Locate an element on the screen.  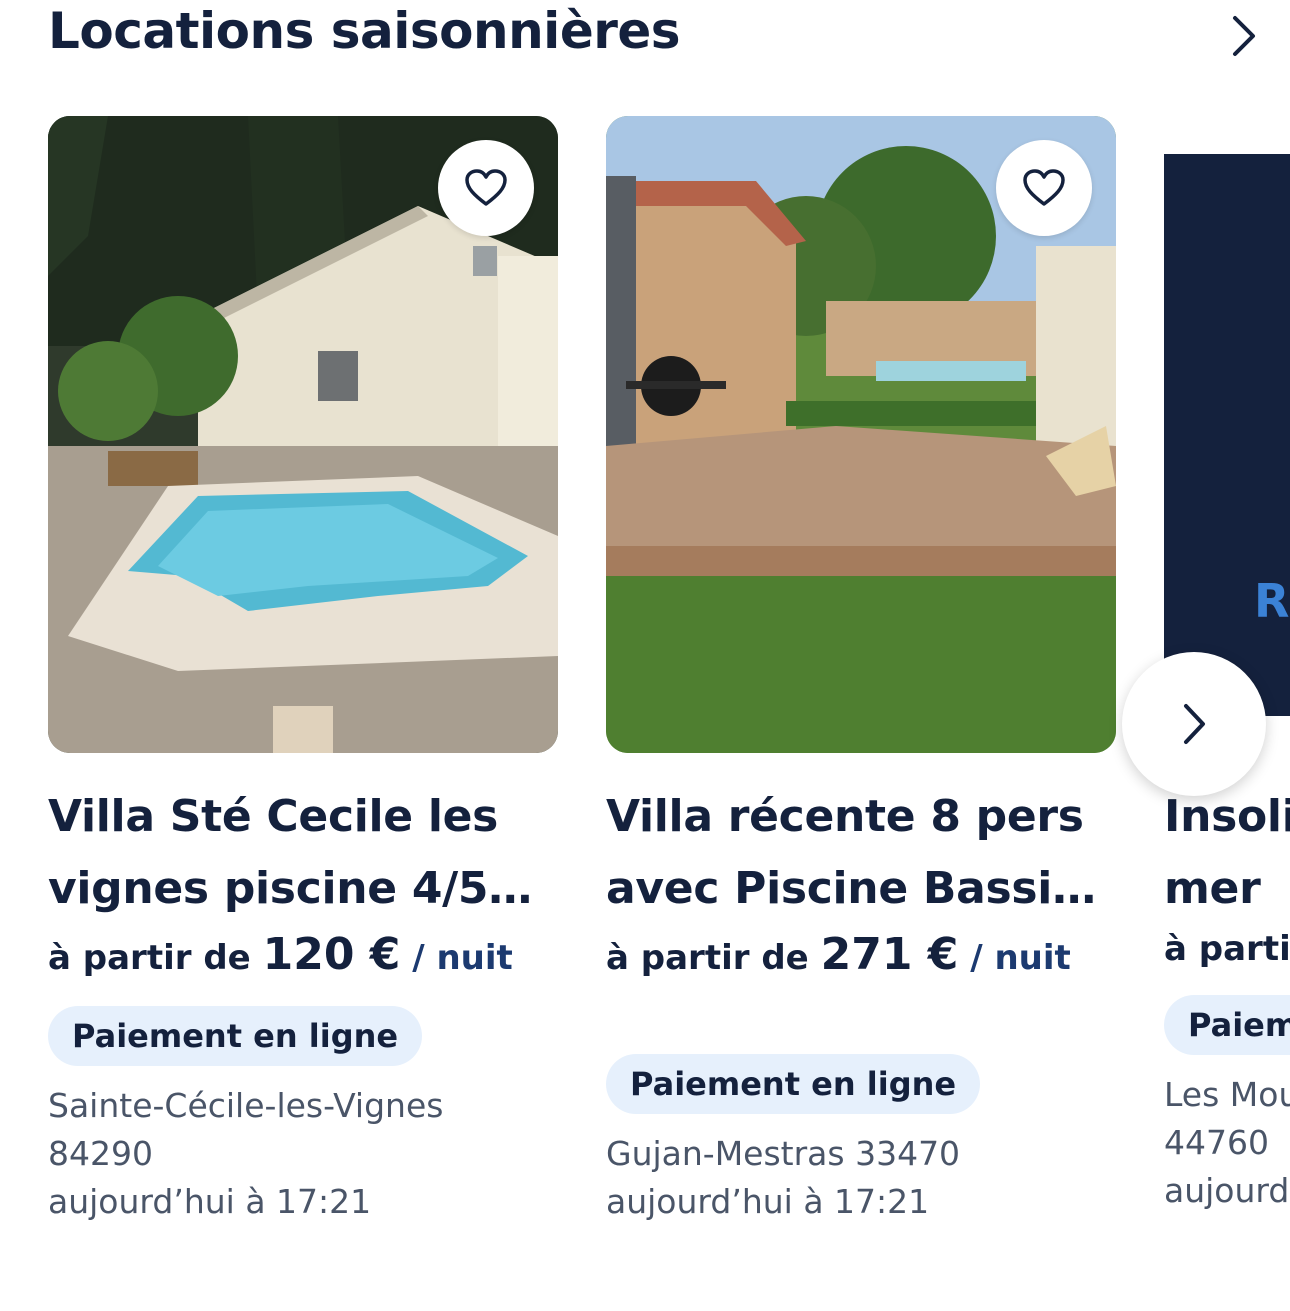
listing-location: Les Mou 44760 aujourd’ is located at coordinates (1227, 1143).